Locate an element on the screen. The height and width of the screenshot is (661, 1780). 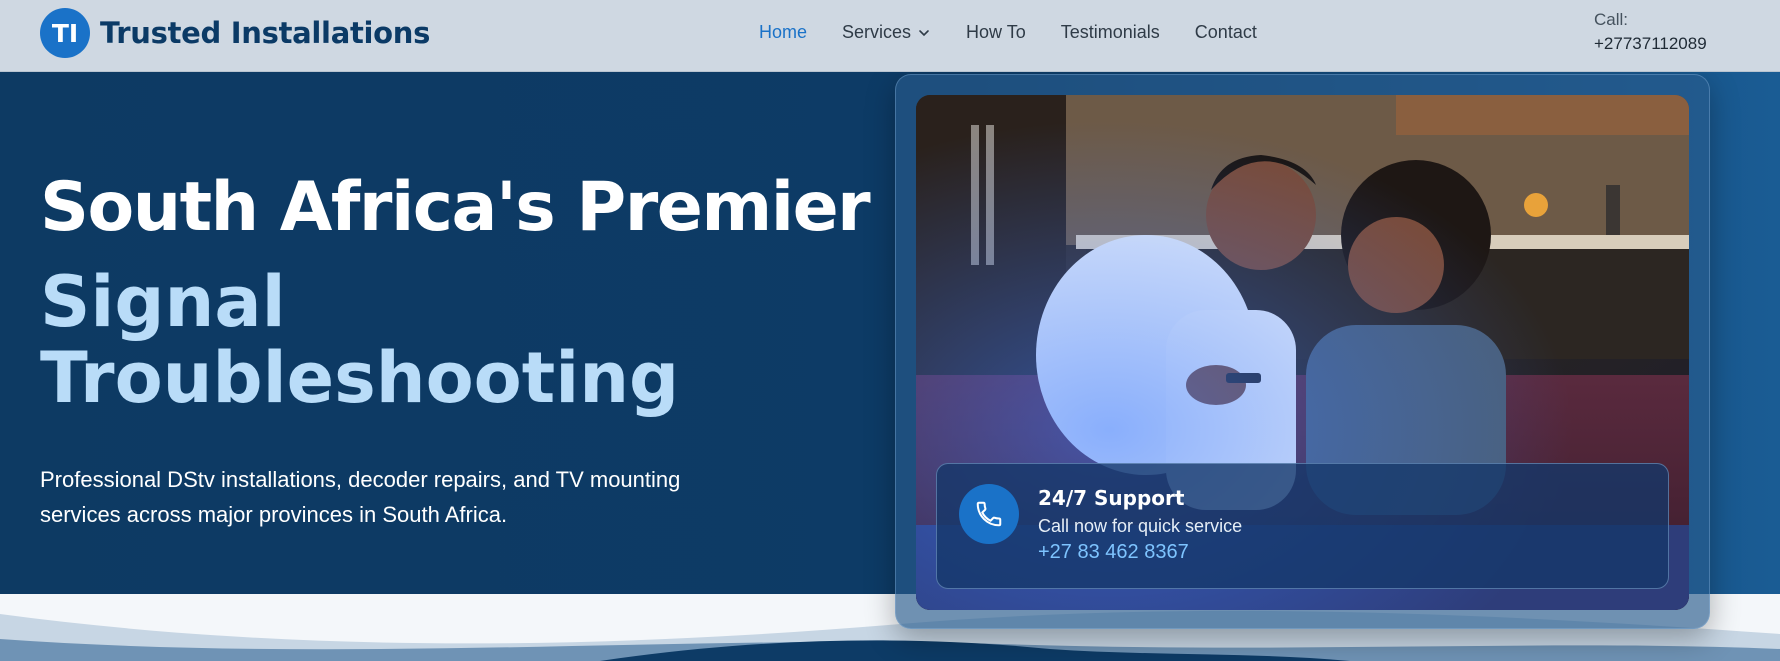
nav-how-to: How To is located at coordinates (996, 32).